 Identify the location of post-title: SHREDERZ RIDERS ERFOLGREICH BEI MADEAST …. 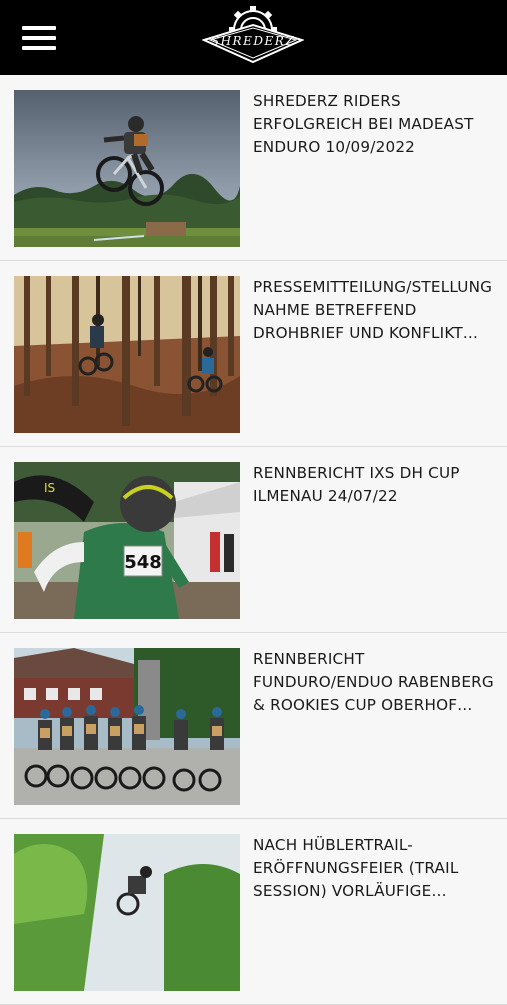
(375, 124).